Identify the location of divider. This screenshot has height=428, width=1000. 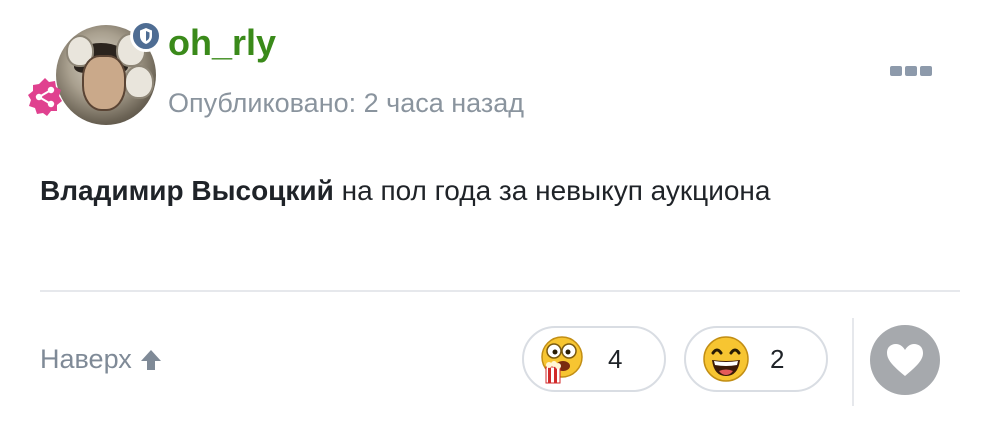
(500, 291).